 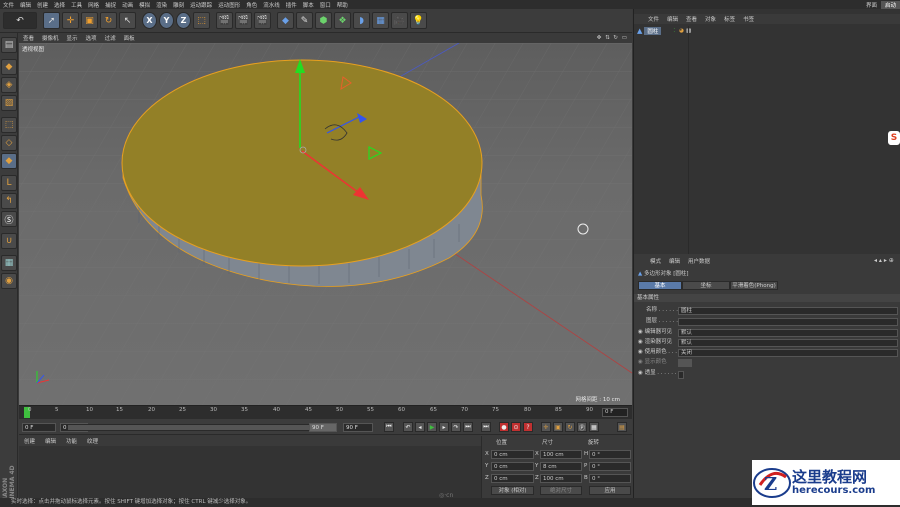 I want to click on play-button: ▶, so click(x=432, y=427).